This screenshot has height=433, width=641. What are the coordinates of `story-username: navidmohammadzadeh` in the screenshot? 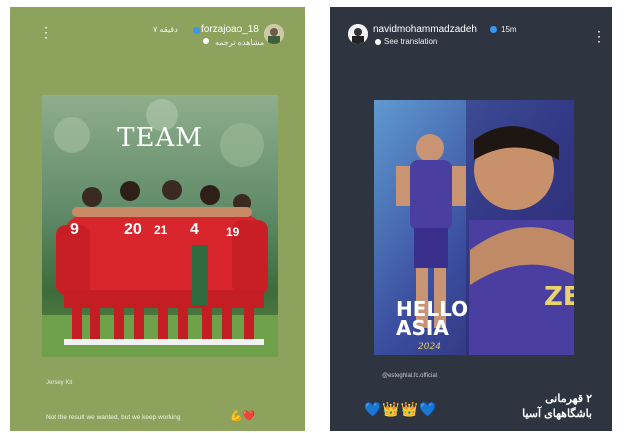 It's located at (425, 29).